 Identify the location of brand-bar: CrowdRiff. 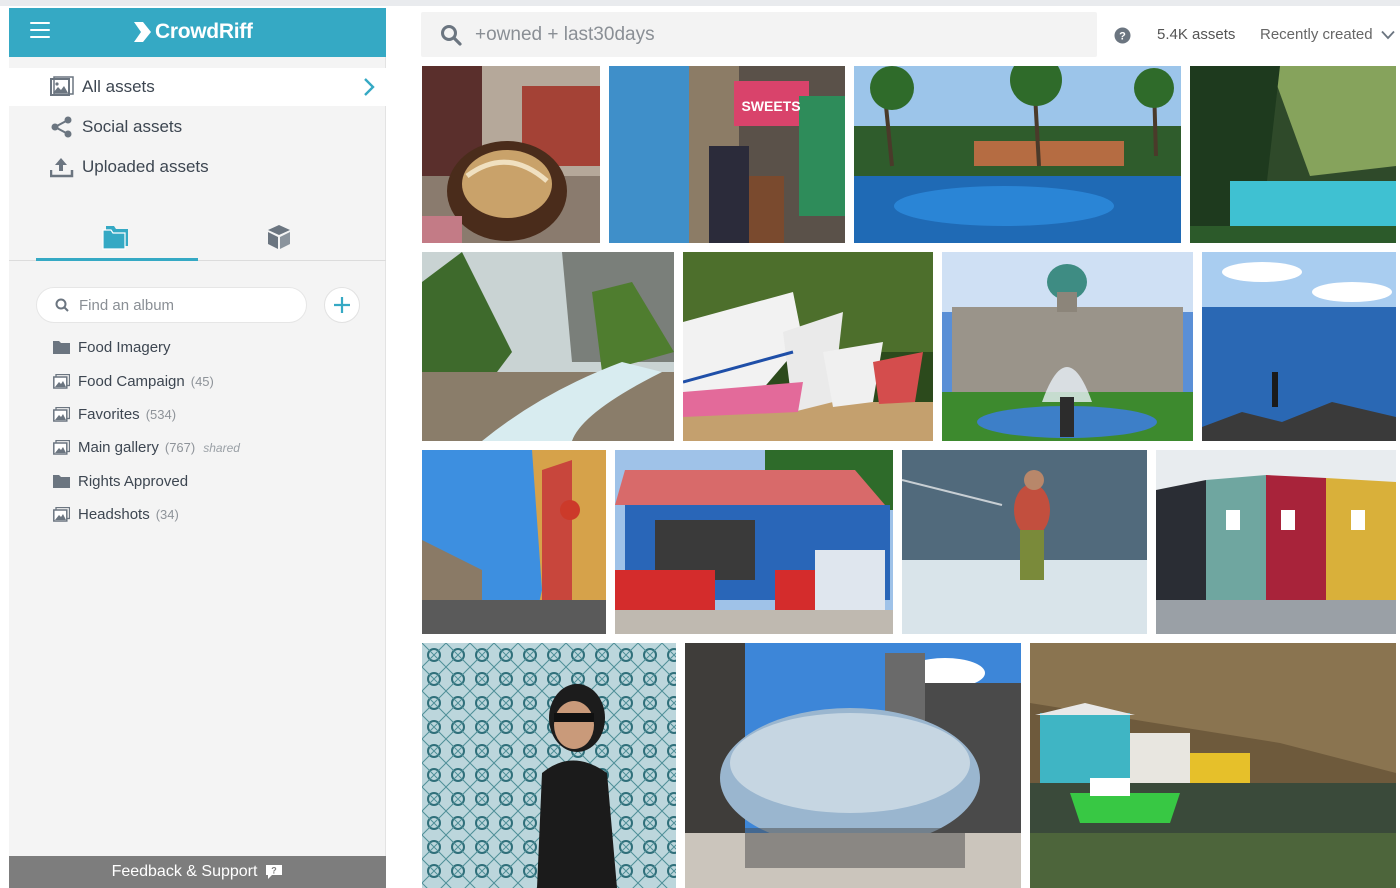
(197, 32).